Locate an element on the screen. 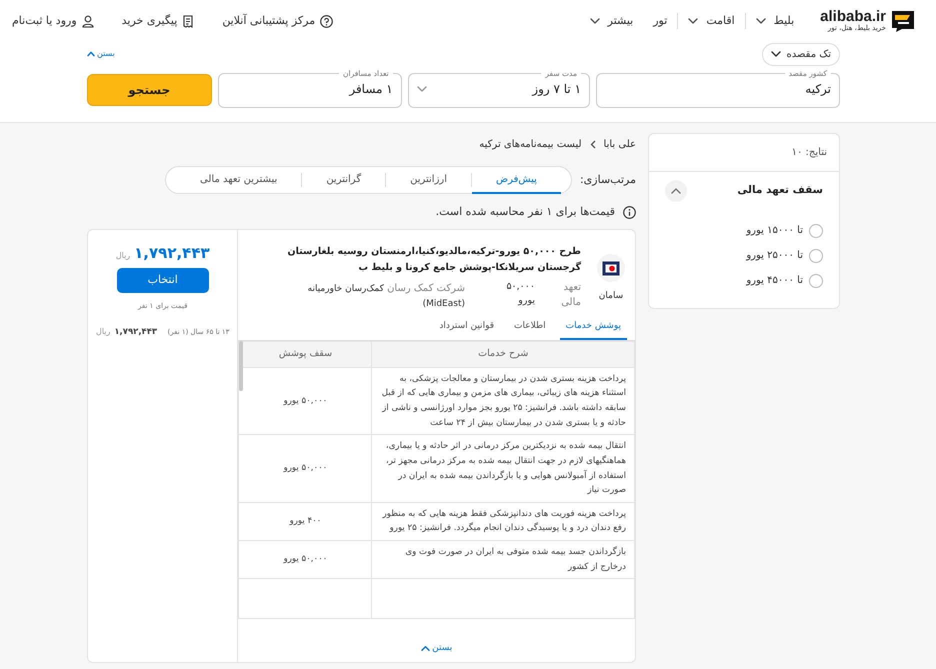 The width and height of the screenshot is (936, 669). breadcrumb-link: علی بابا is located at coordinates (620, 144).